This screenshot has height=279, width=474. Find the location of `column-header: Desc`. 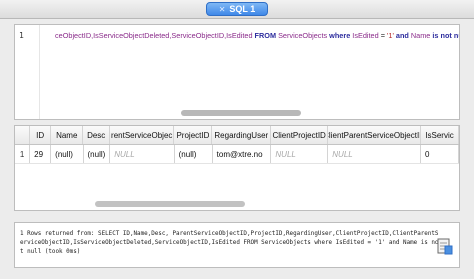

column-header: Desc is located at coordinates (96, 135).